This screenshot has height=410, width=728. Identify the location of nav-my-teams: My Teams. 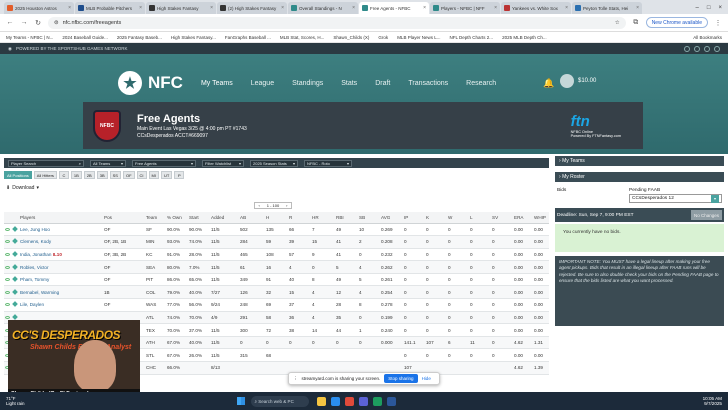
(217, 83).